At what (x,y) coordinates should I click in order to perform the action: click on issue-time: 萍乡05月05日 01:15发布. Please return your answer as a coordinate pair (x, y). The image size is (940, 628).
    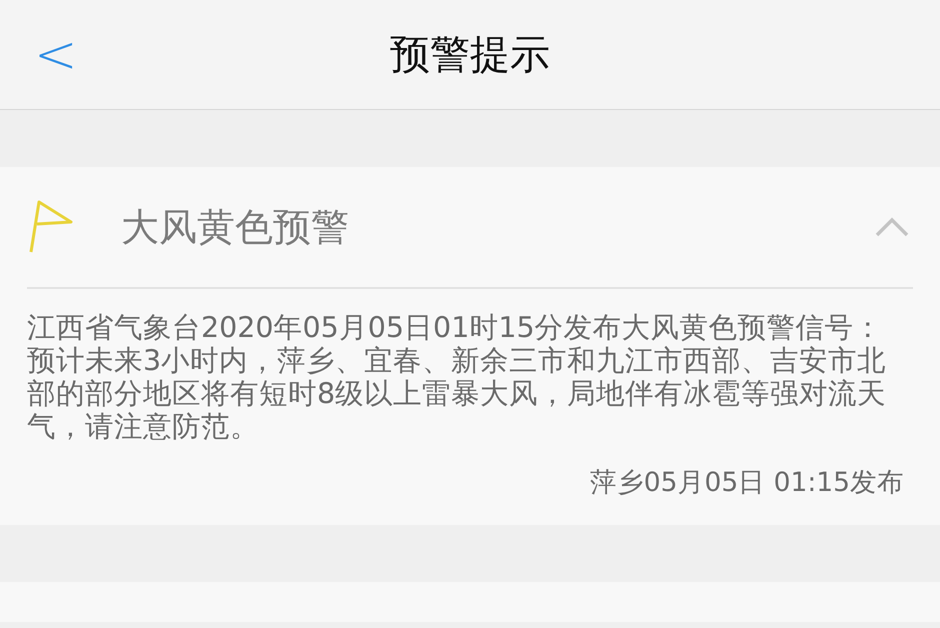
    Looking at the image, I should click on (747, 482).